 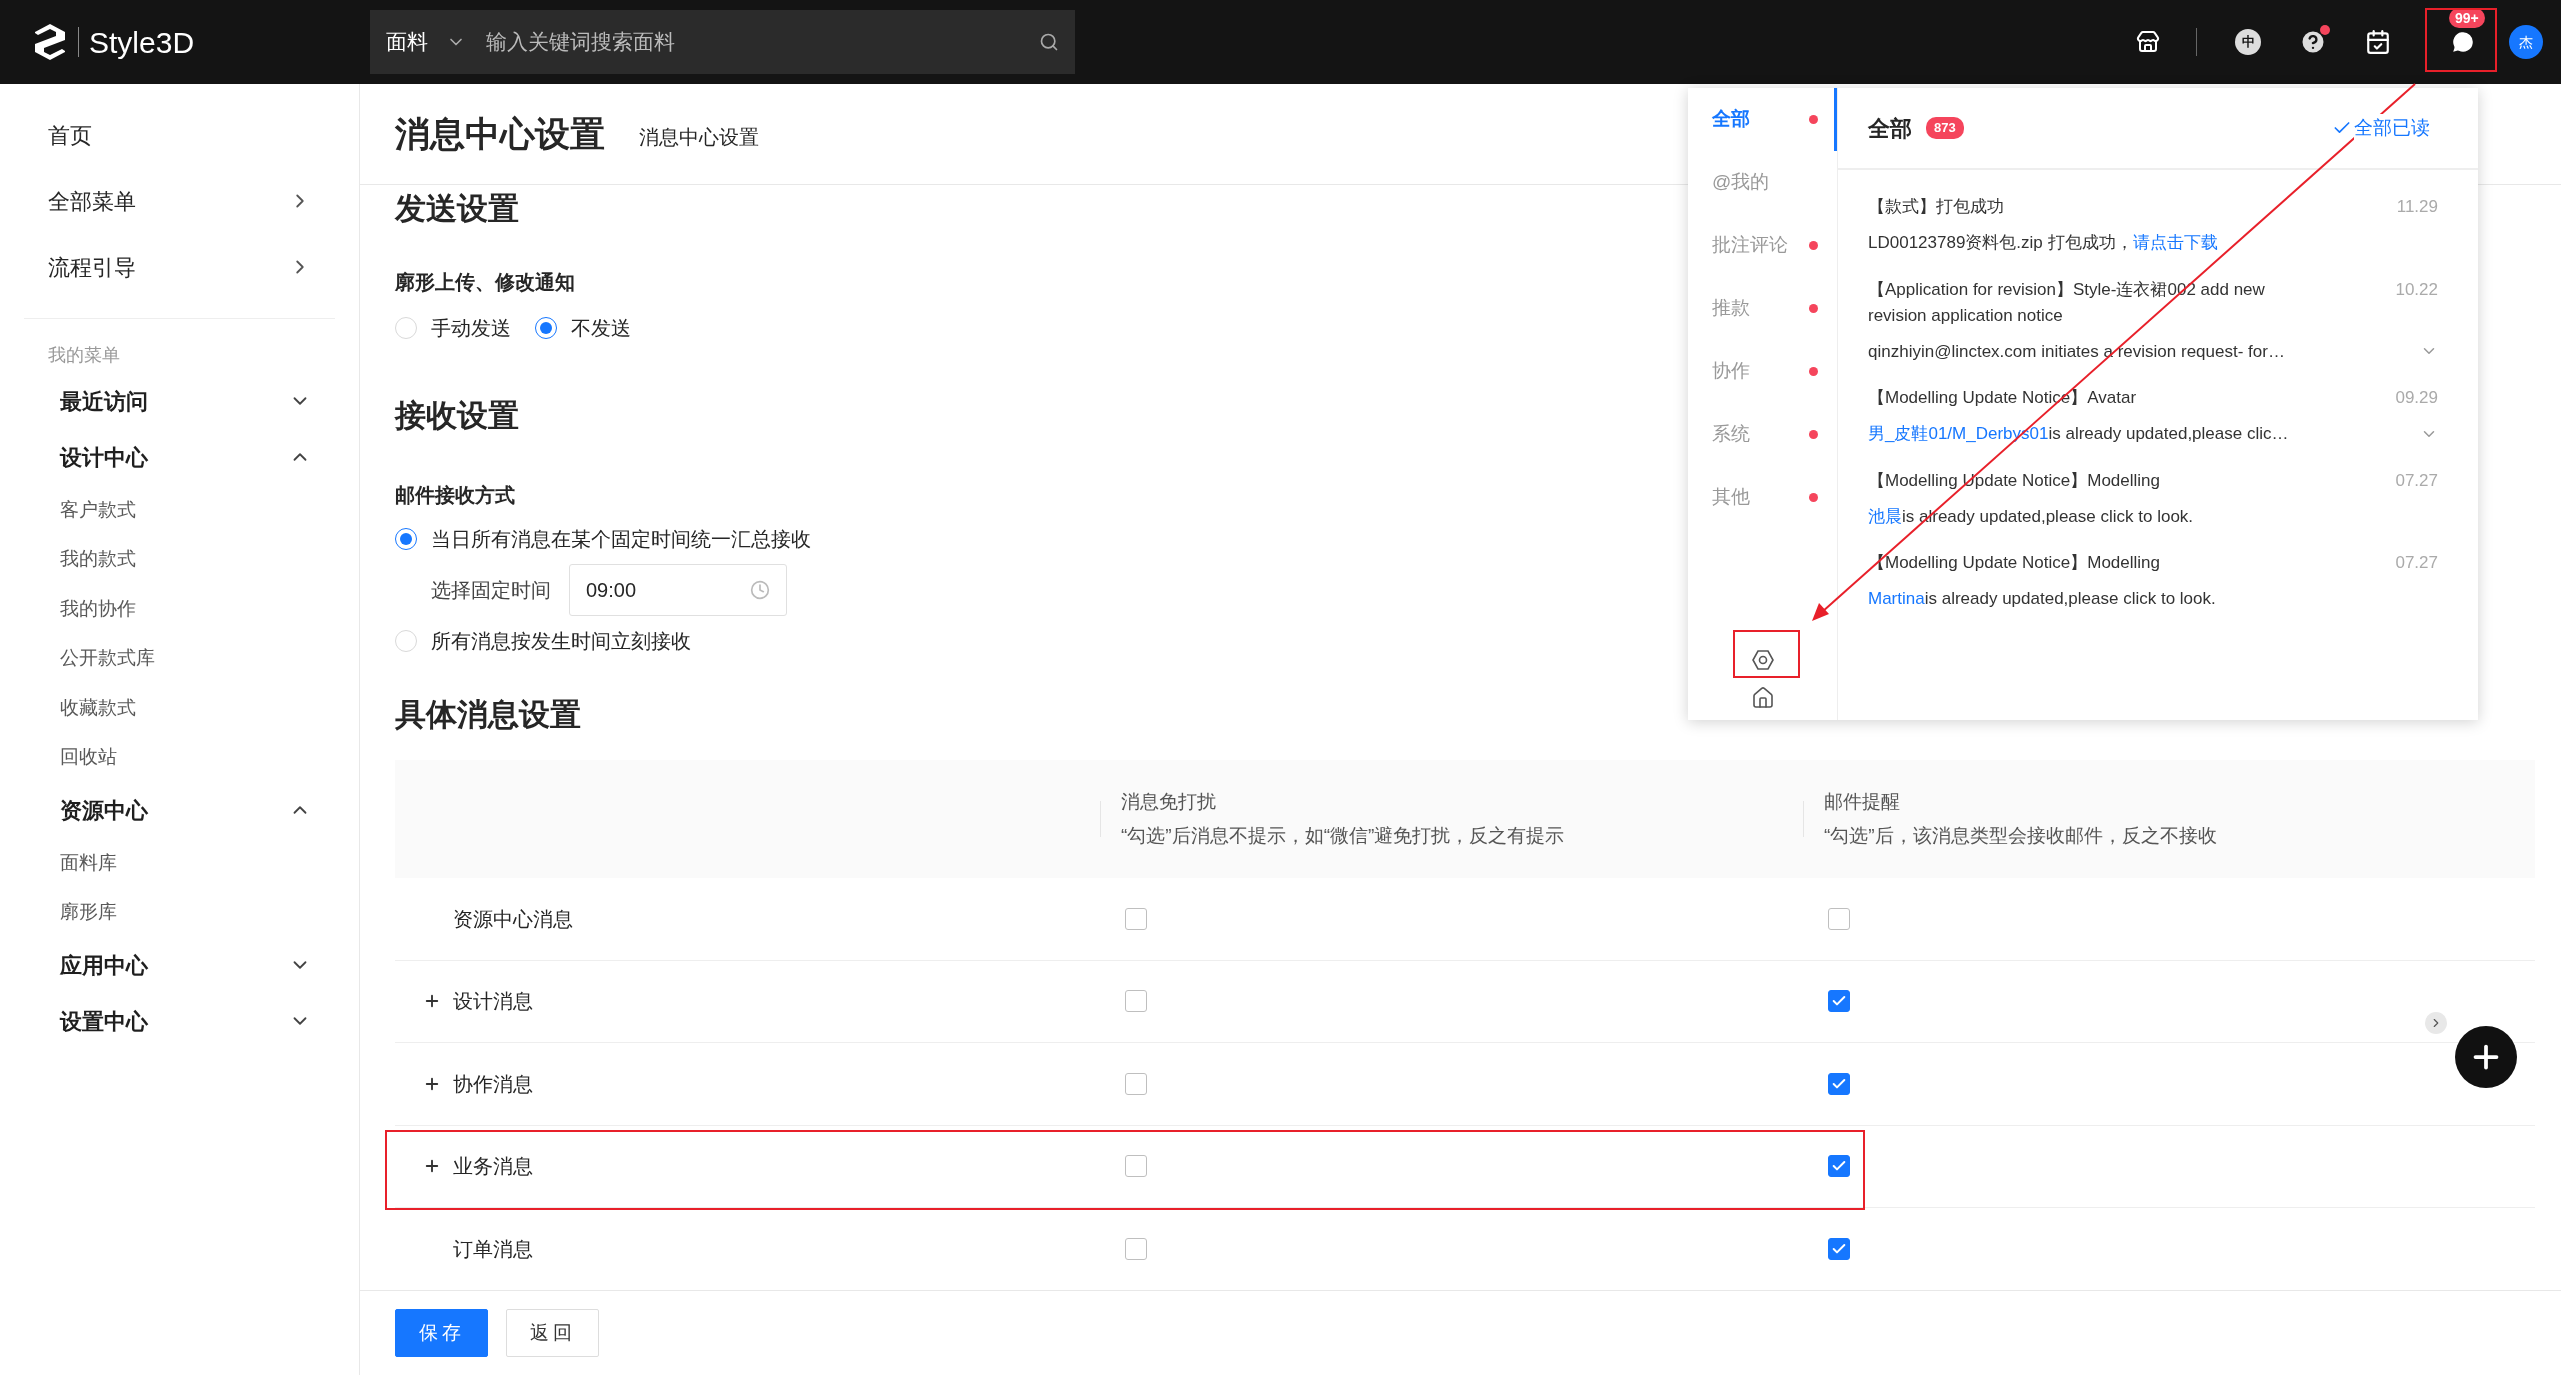 I want to click on submenu-item: 廓形库, so click(x=179, y=912).